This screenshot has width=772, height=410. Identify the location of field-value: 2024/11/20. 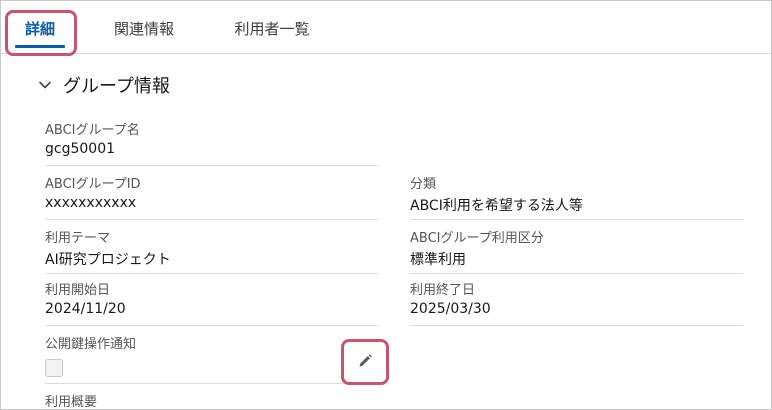
(85, 309).